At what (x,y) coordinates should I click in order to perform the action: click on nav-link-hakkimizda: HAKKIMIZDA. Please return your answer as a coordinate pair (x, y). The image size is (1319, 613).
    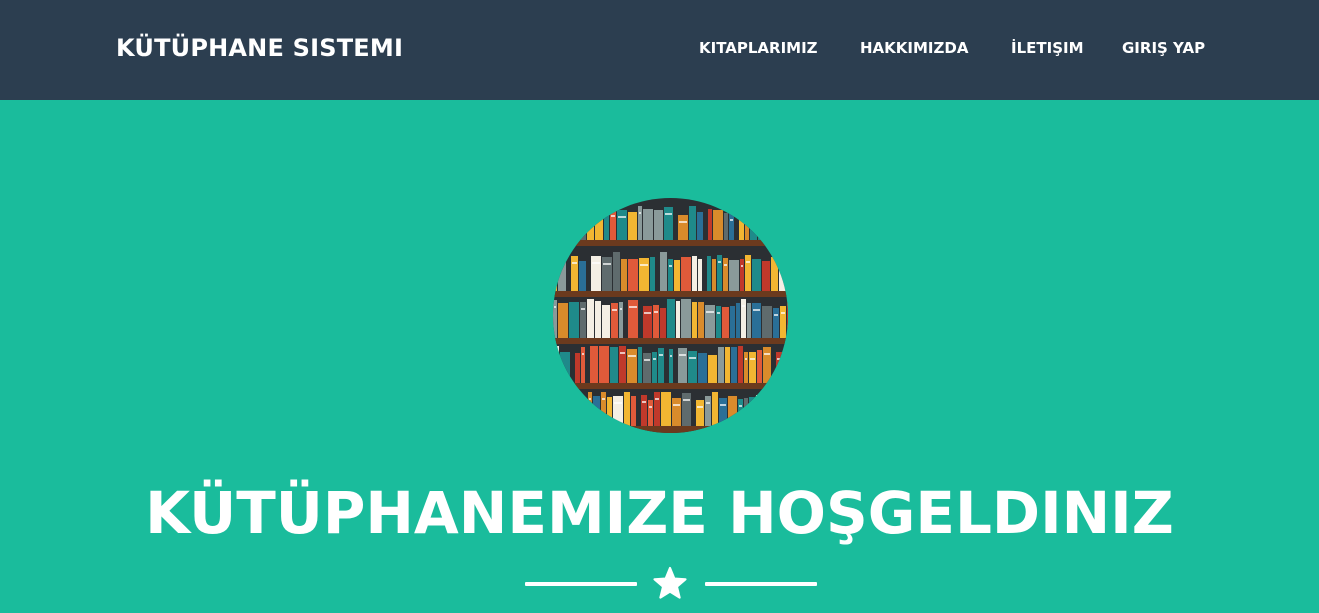
    Looking at the image, I should click on (914, 48).